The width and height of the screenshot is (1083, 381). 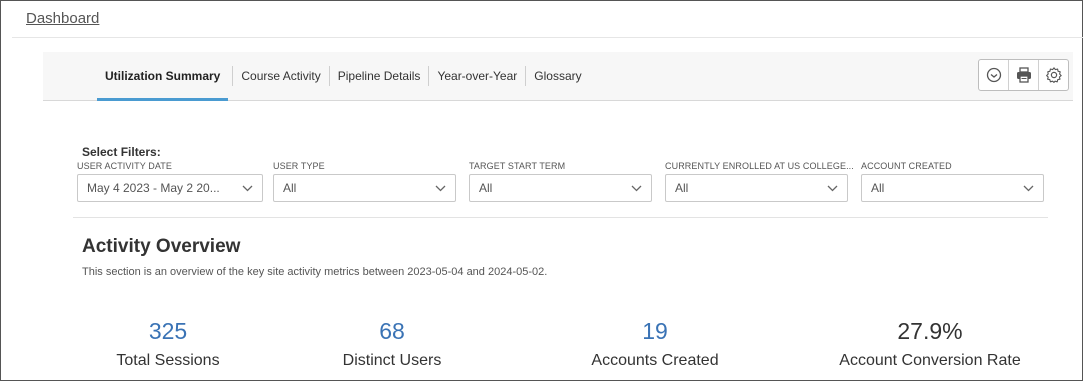 I want to click on printer-icon, so click(x=1023, y=75).